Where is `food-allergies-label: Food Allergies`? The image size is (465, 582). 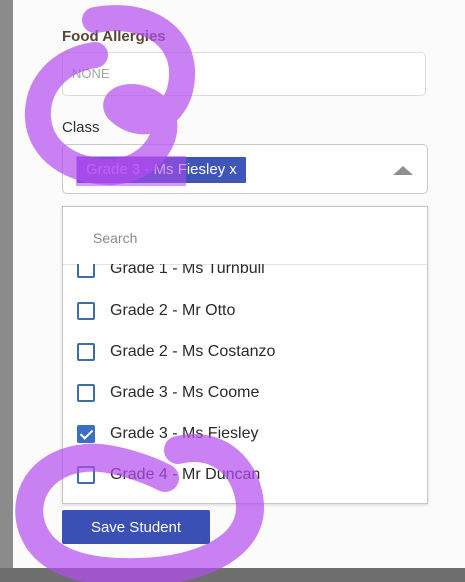
food-allergies-label: Food Allergies is located at coordinates (114, 36).